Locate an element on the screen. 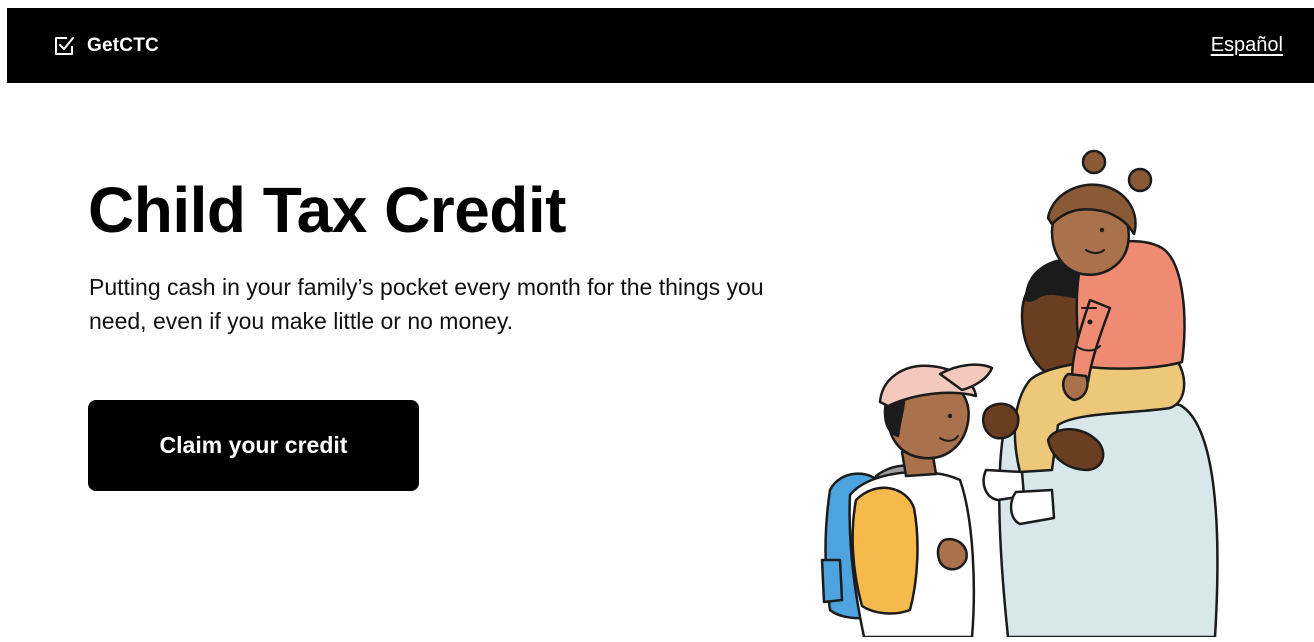 This screenshot has width=1314, height=642. top-navigation-bar: GetCTC Español is located at coordinates (660, 45).